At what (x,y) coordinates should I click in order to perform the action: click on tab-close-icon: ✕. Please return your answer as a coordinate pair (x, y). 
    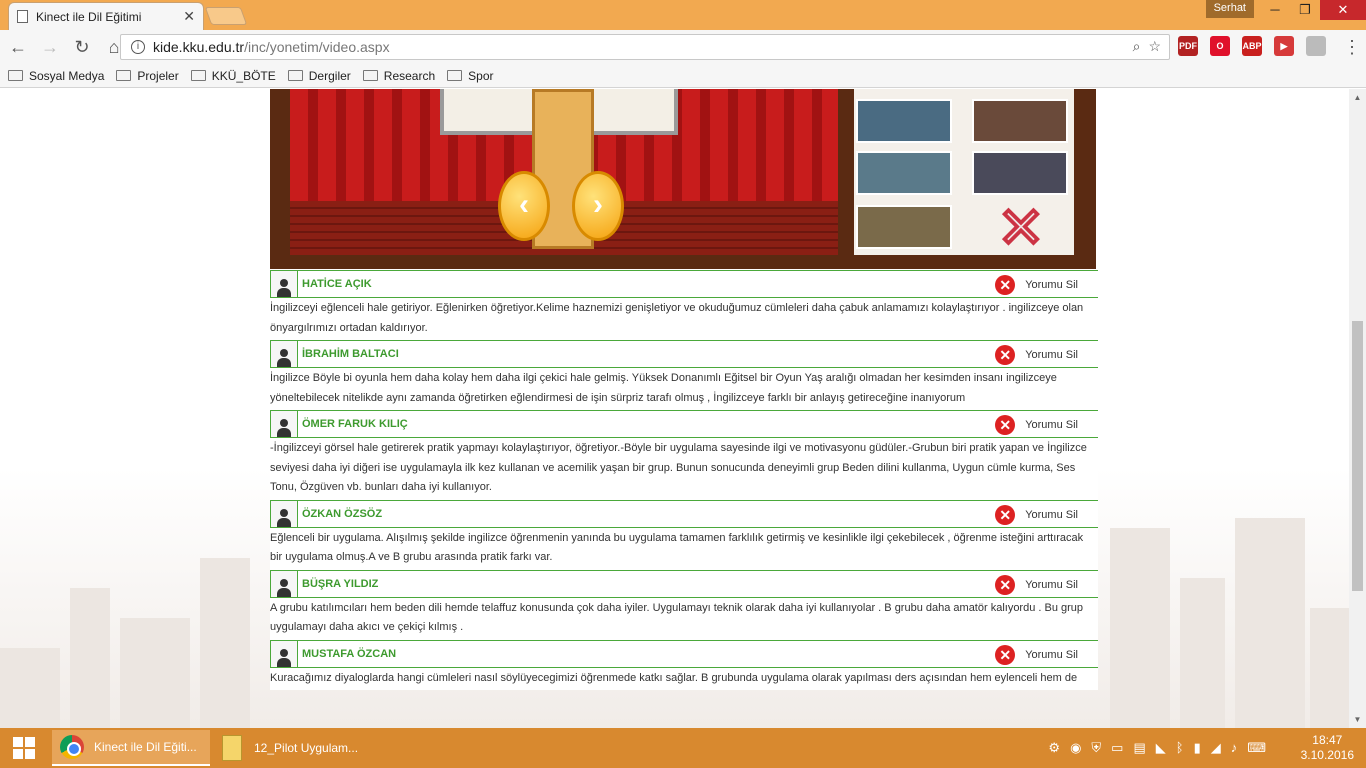
    Looking at the image, I should click on (189, 16).